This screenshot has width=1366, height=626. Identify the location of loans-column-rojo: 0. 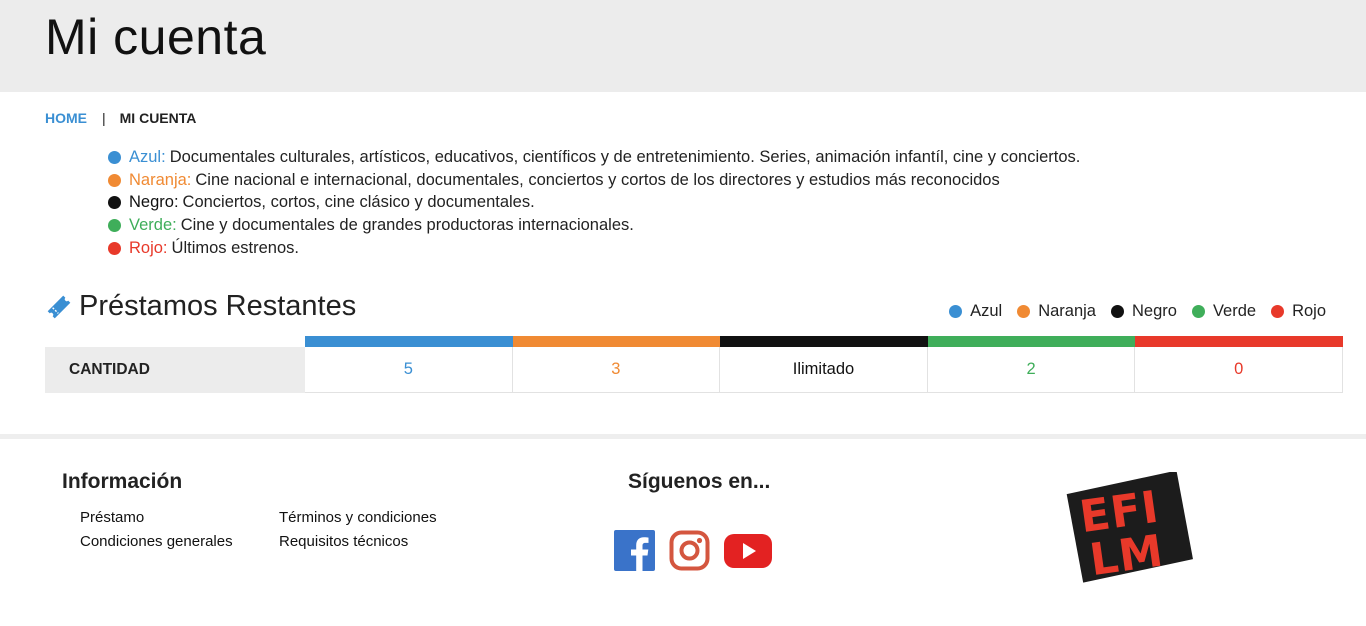
(1239, 364).